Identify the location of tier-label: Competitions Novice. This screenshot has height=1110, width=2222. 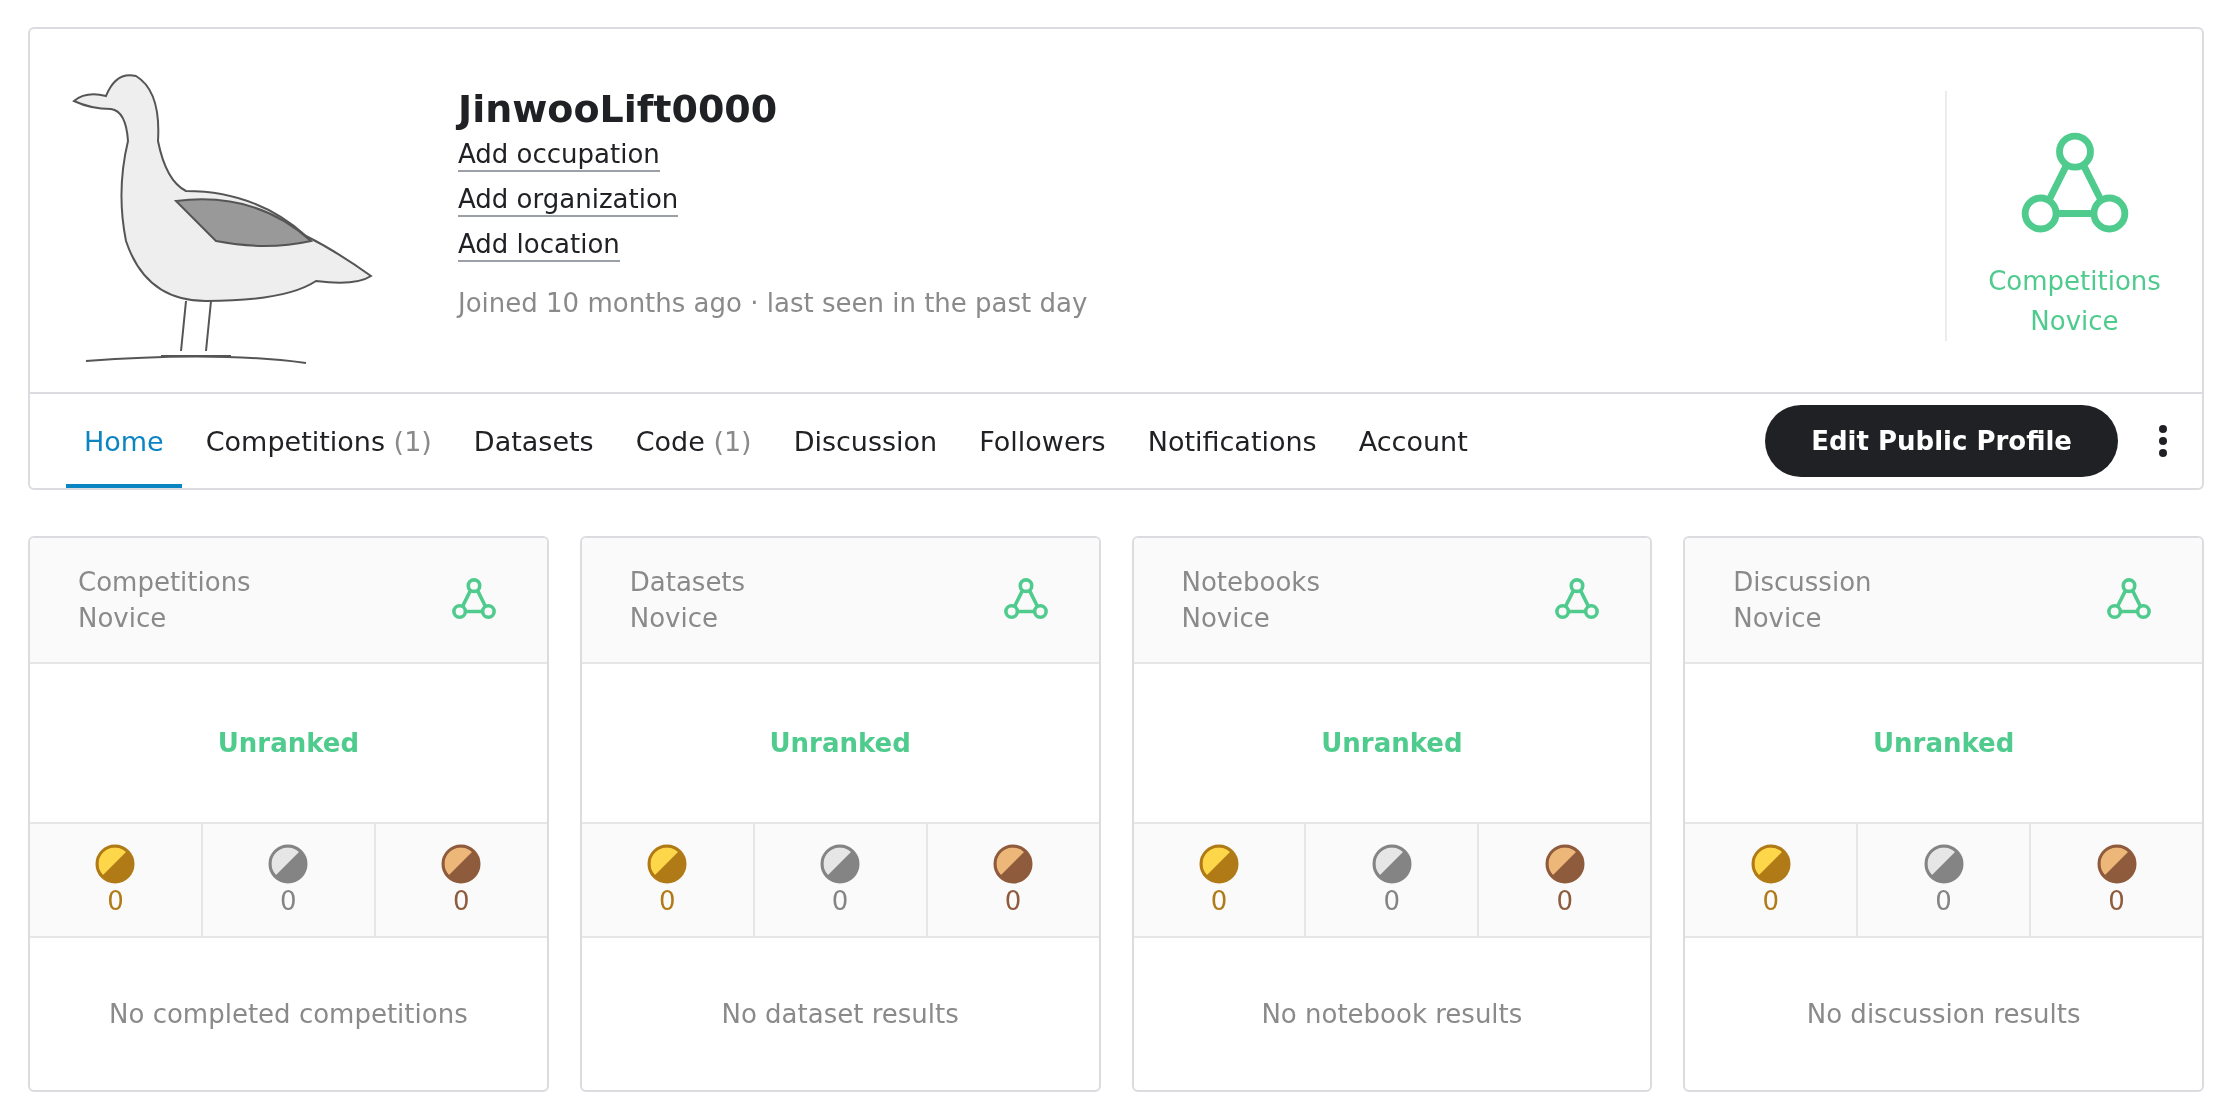
(2074, 301).